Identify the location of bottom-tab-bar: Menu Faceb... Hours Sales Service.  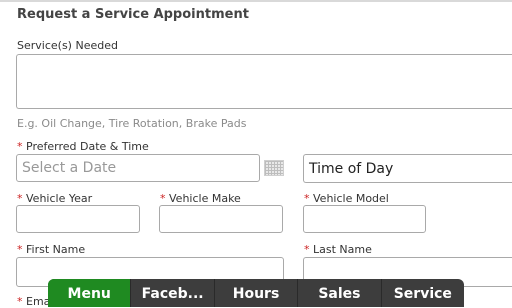
(256, 293).